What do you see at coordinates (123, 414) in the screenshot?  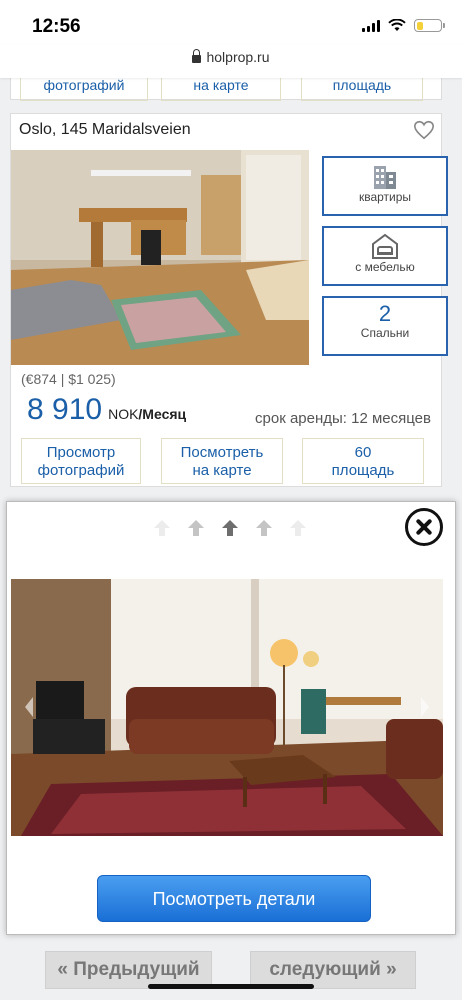 I see `price-currency: NOK` at bounding box center [123, 414].